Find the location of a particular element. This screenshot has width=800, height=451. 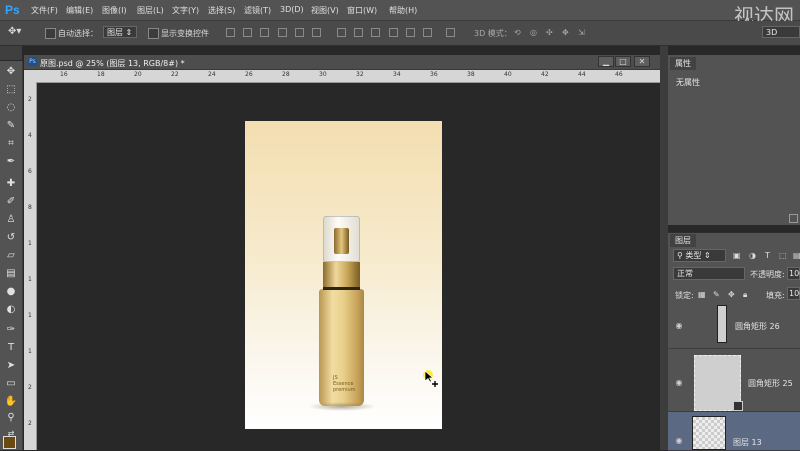

move-tool-icon: ✥ is located at coordinates (11, 72).